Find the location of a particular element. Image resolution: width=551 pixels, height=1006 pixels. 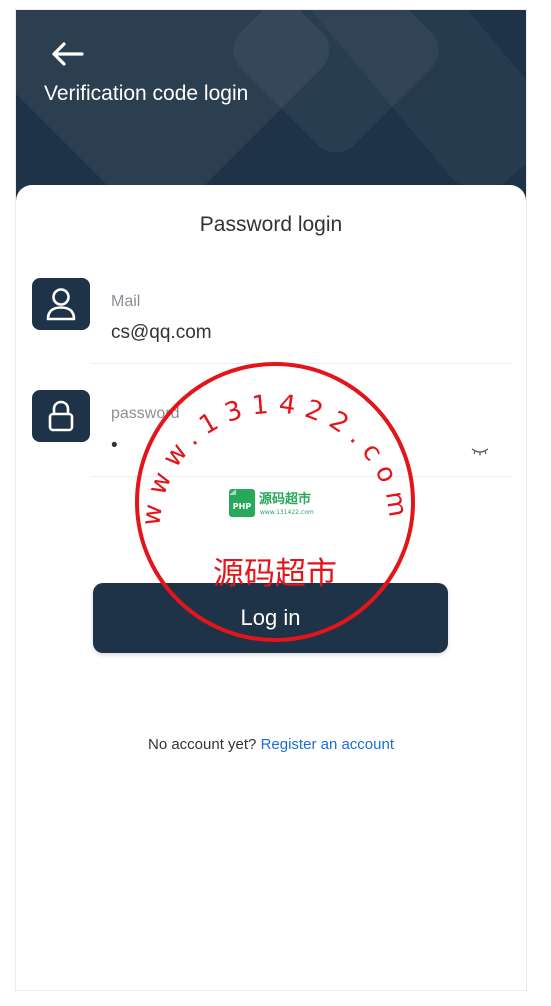

form-title: Password login is located at coordinates (271, 224).